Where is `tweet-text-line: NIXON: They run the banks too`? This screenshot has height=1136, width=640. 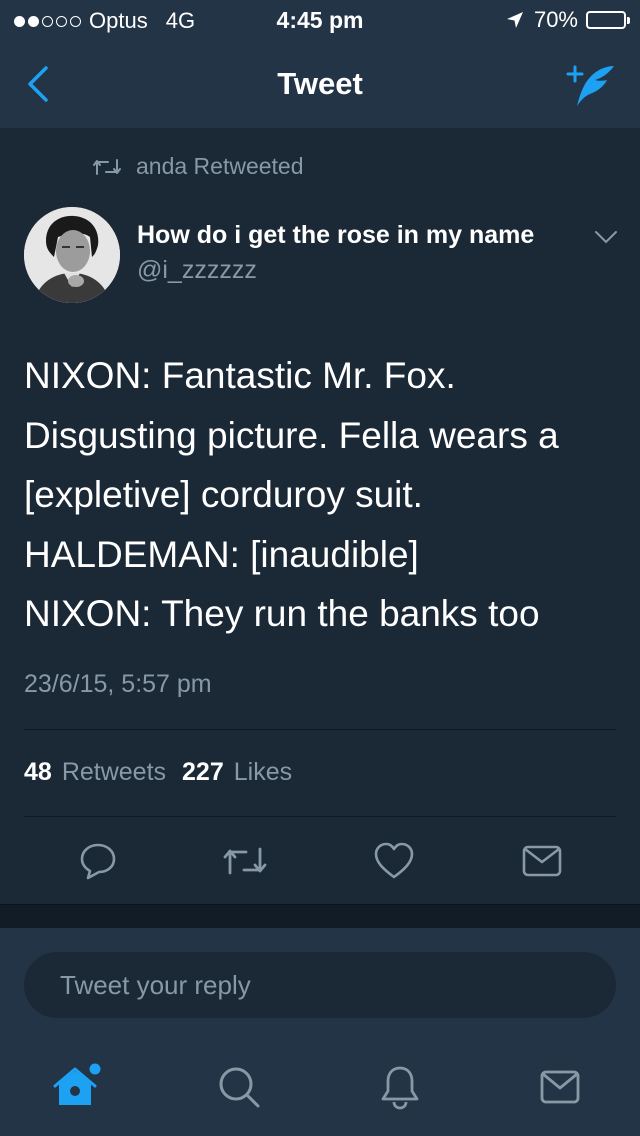
tweet-text-line: NIXON: They run the banks too is located at coordinates (282, 613).